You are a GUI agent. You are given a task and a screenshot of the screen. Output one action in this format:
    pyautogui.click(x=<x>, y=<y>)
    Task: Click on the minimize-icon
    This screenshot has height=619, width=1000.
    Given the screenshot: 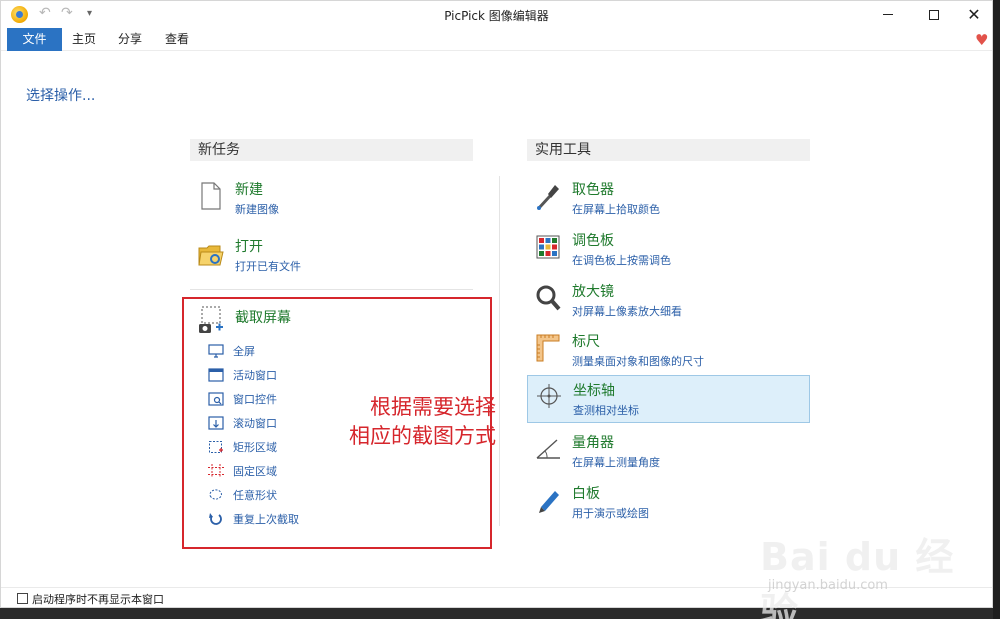 What is the action you would take?
    pyautogui.click(x=888, y=14)
    